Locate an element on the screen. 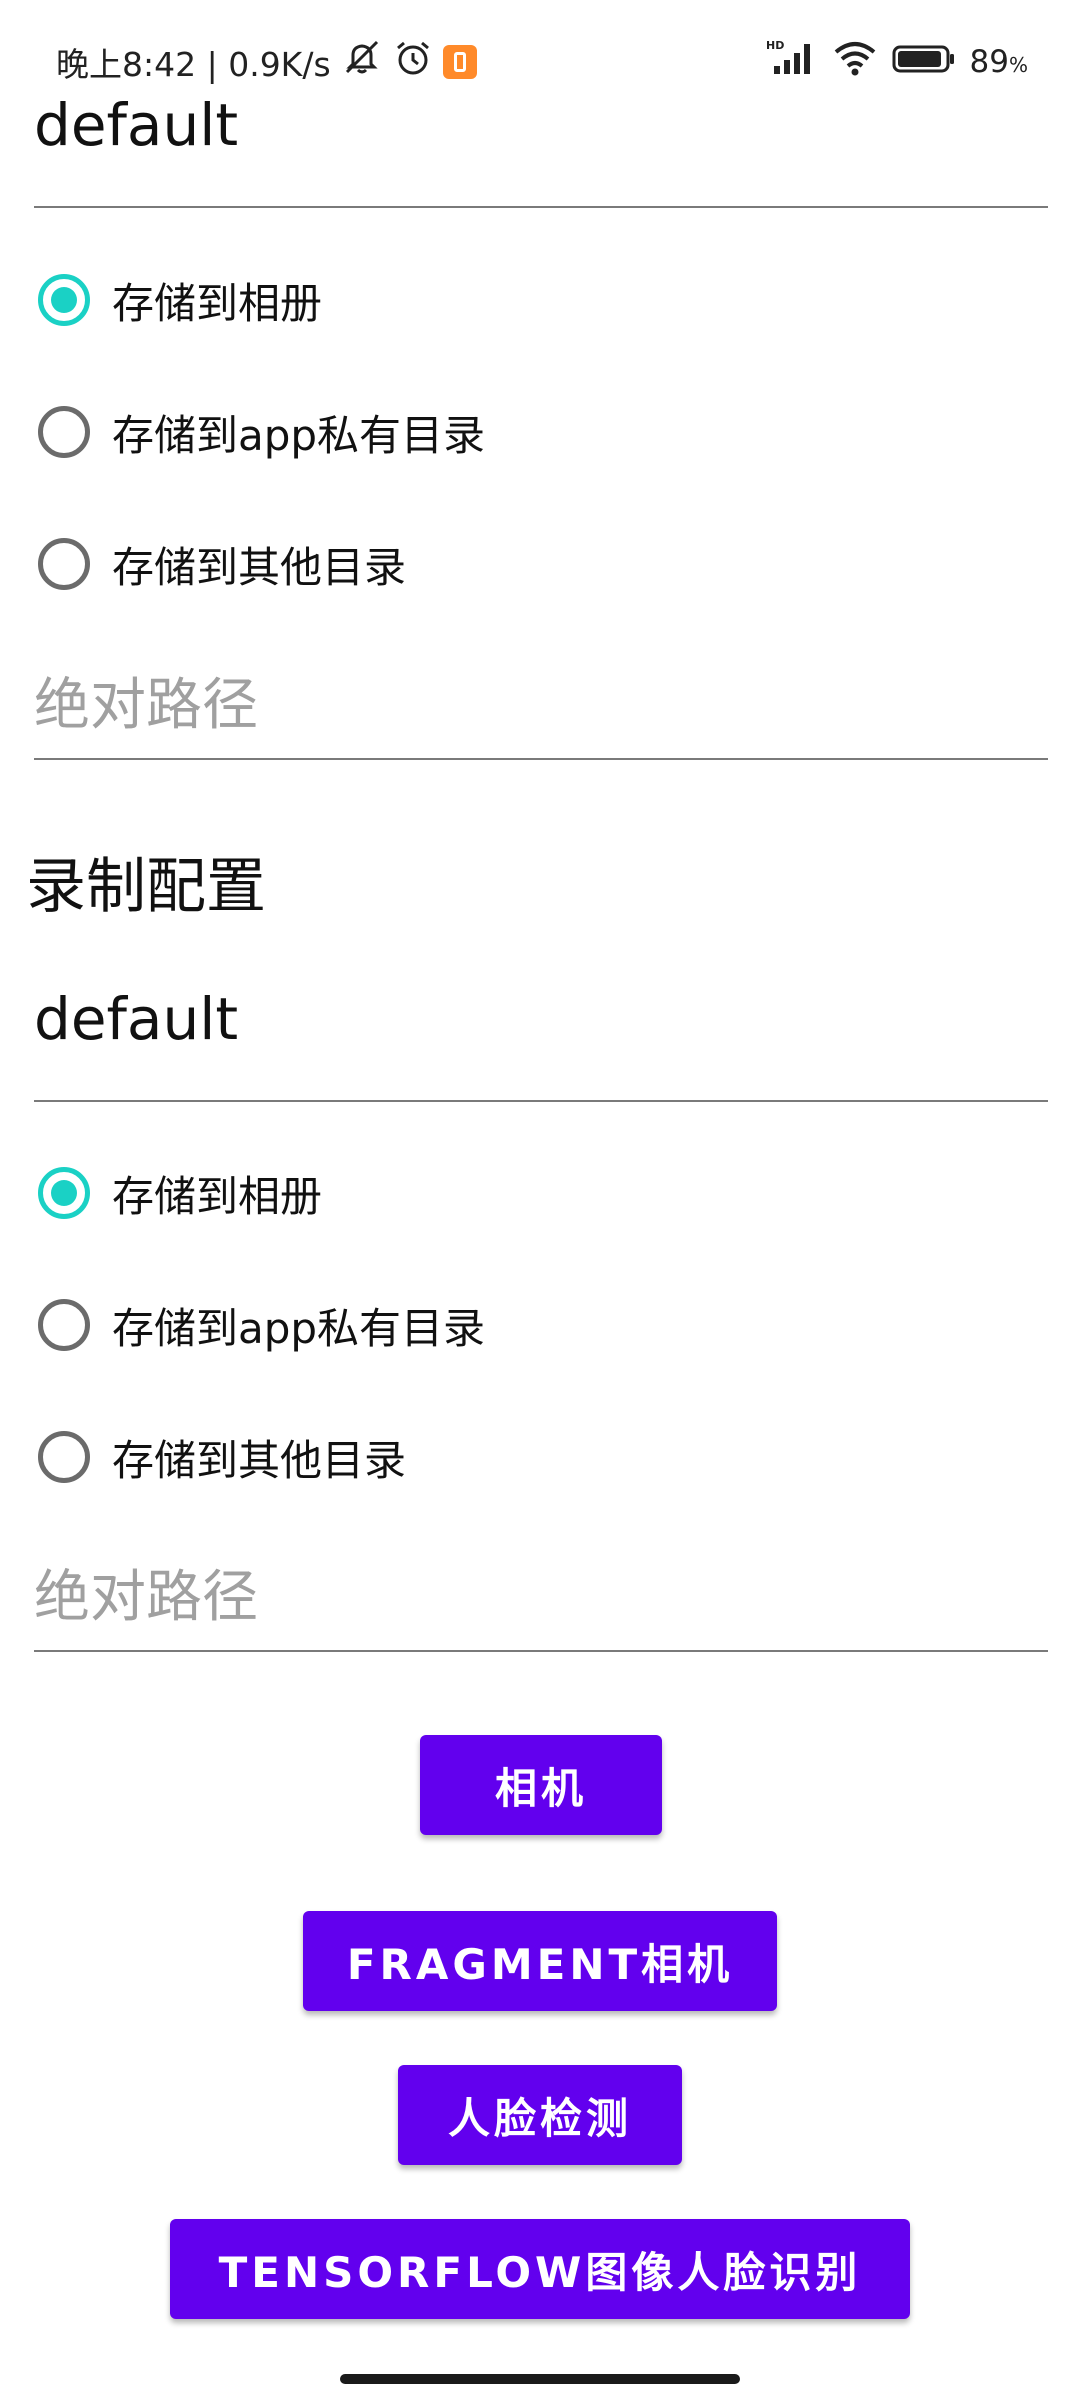  record-option-label: 存储到app私有目录 is located at coordinates (299, 1328).